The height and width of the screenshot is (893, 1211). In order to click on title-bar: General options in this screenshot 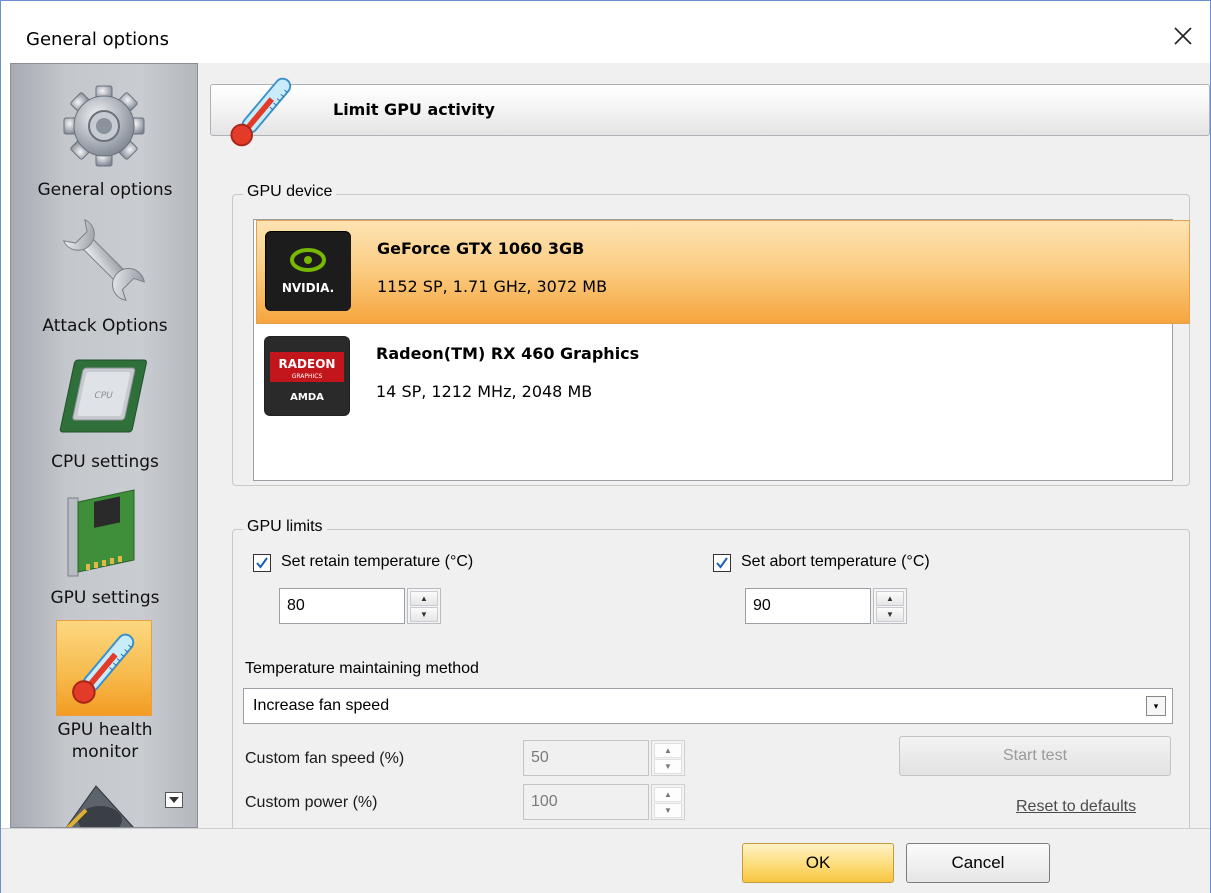, I will do `click(605, 32)`.